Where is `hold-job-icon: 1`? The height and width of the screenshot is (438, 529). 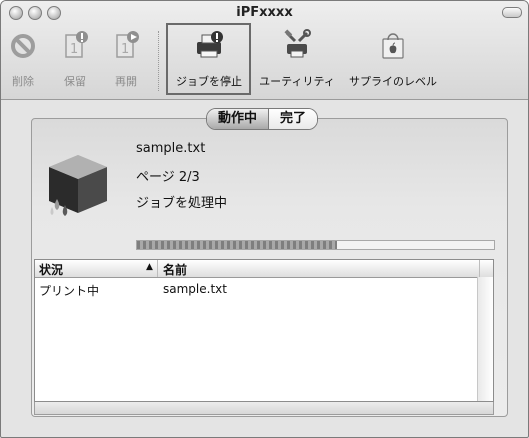 hold-job-icon: 1 is located at coordinates (76, 44).